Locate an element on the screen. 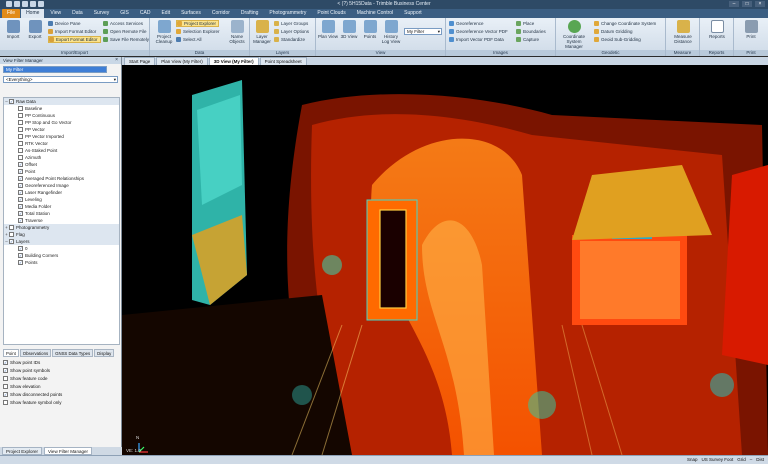  ribbon-tab-survey: Survey is located at coordinates (102, 13).